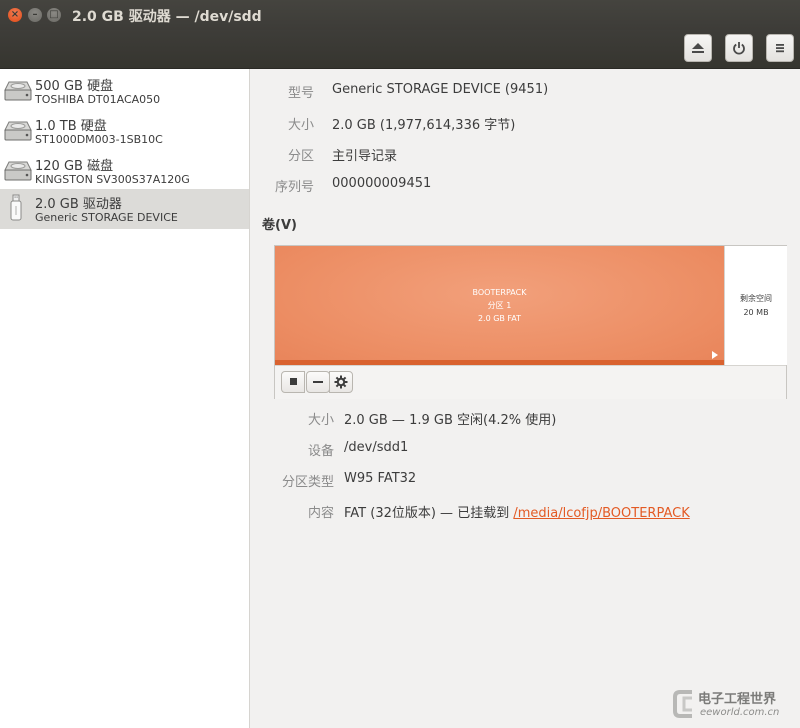 This screenshot has height=728, width=800. I want to click on volume-toolbar, so click(530, 382).